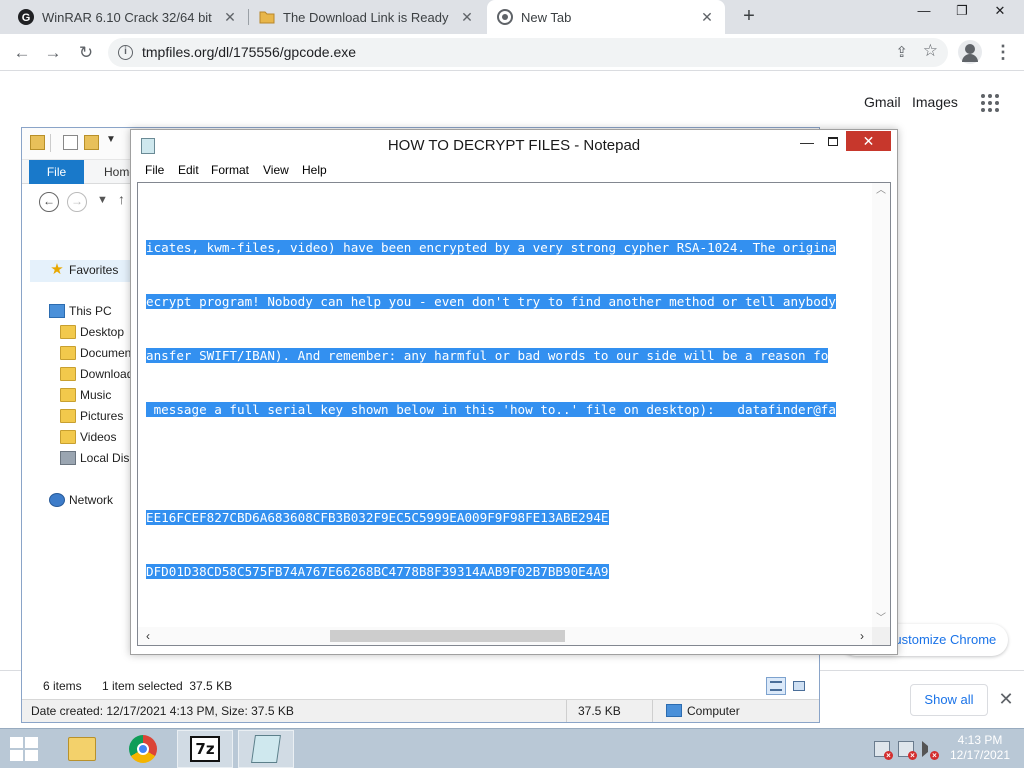  Describe the element at coordinates (102, 200) in the screenshot. I see `recent-locations-icon: ▼` at that location.